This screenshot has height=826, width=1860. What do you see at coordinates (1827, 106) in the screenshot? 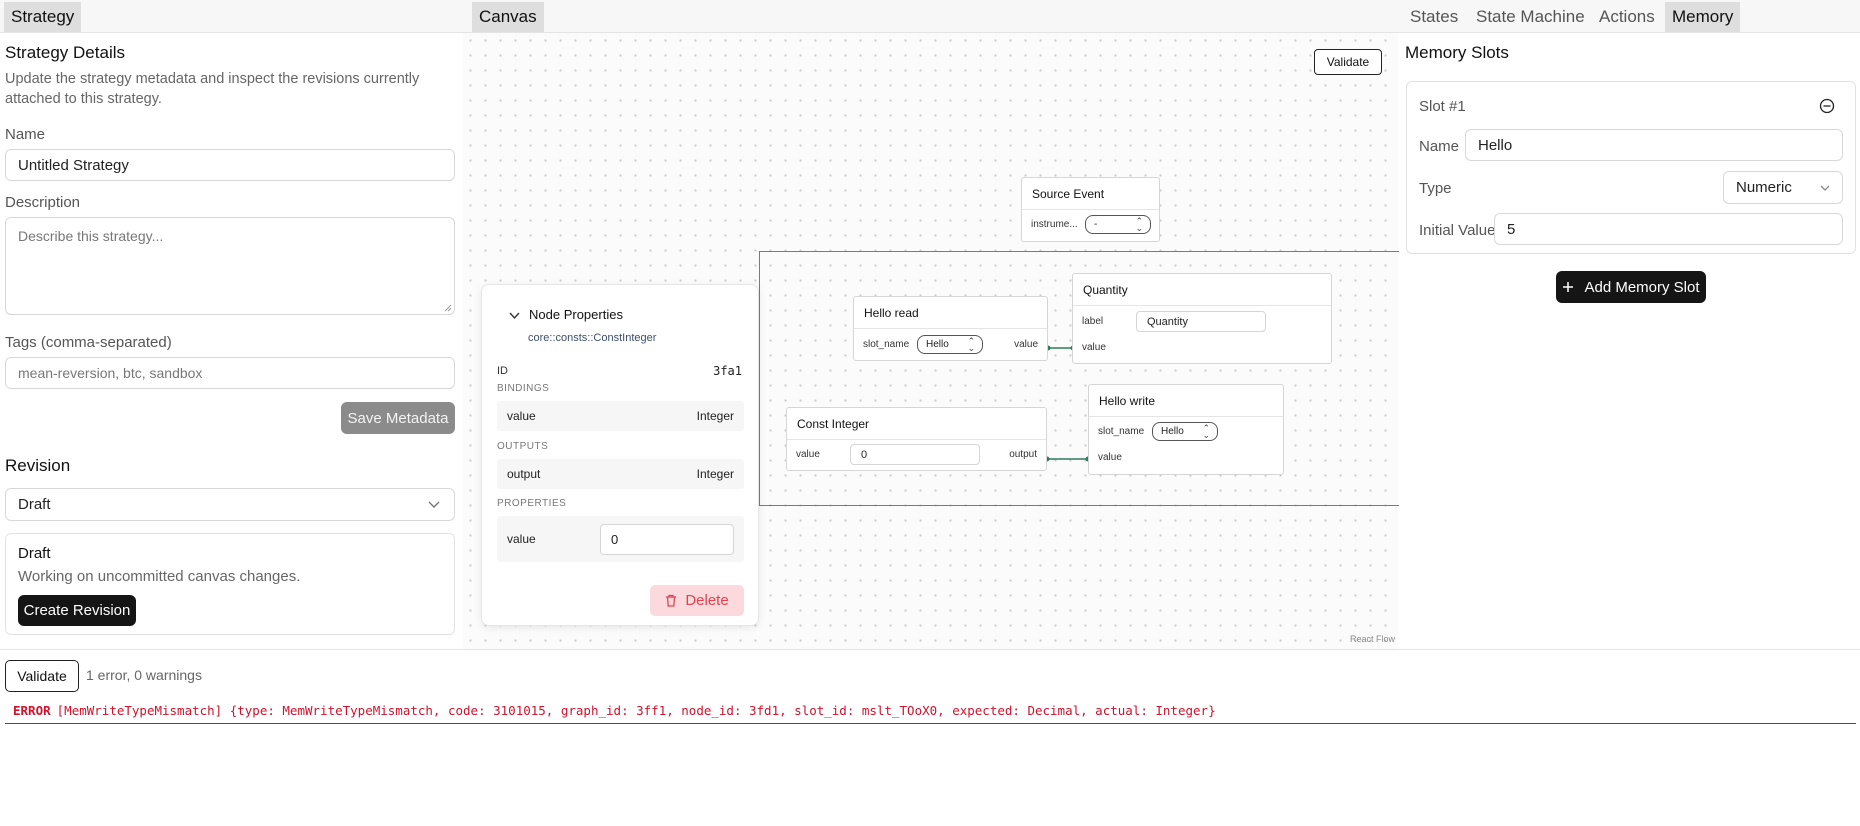
I see `remove-slot-icon` at bounding box center [1827, 106].